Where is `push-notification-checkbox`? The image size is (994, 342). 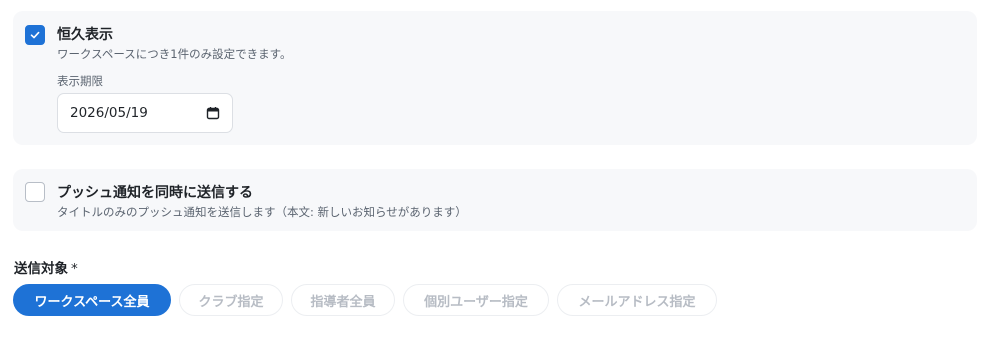 push-notification-checkbox is located at coordinates (35, 192).